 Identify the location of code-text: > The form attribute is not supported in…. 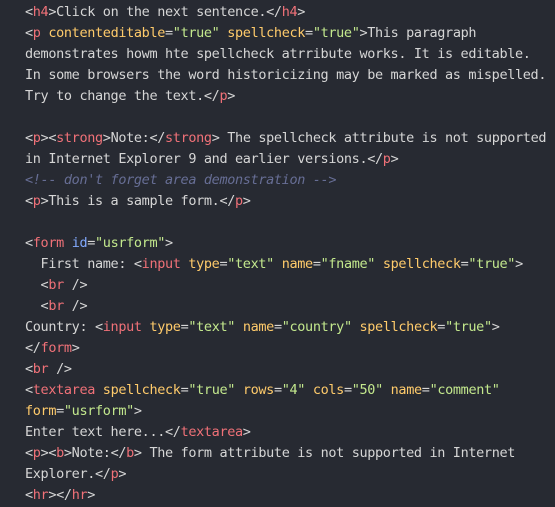
(324, 453).